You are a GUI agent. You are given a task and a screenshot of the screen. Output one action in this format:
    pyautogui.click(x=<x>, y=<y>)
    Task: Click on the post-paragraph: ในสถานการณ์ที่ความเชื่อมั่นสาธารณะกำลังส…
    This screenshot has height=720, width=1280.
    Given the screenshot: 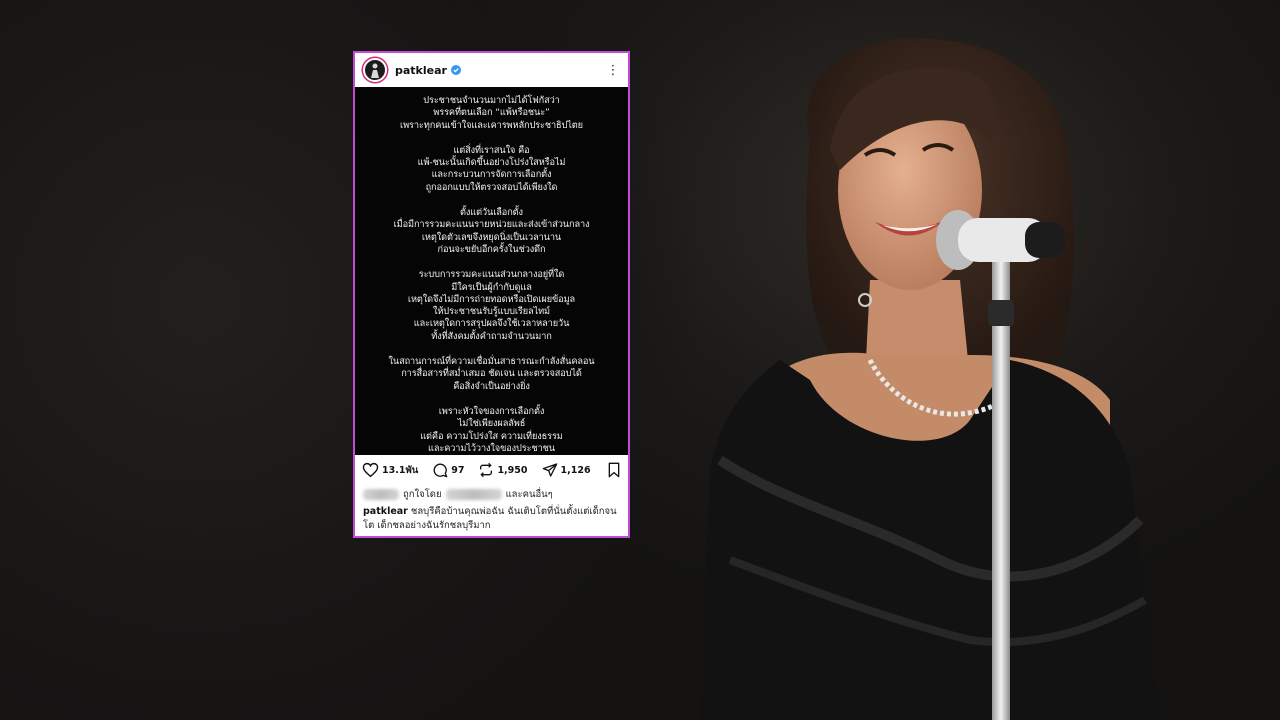 What is the action you would take?
    pyautogui.click(x=491, y=374)
    